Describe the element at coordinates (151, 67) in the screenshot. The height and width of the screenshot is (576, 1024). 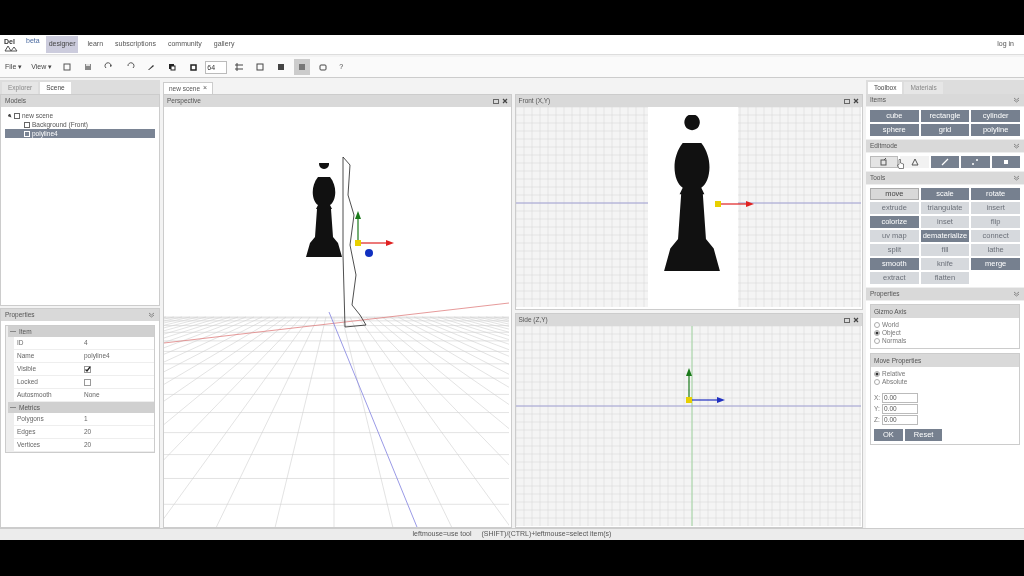
I see `pen-icon` at that location.